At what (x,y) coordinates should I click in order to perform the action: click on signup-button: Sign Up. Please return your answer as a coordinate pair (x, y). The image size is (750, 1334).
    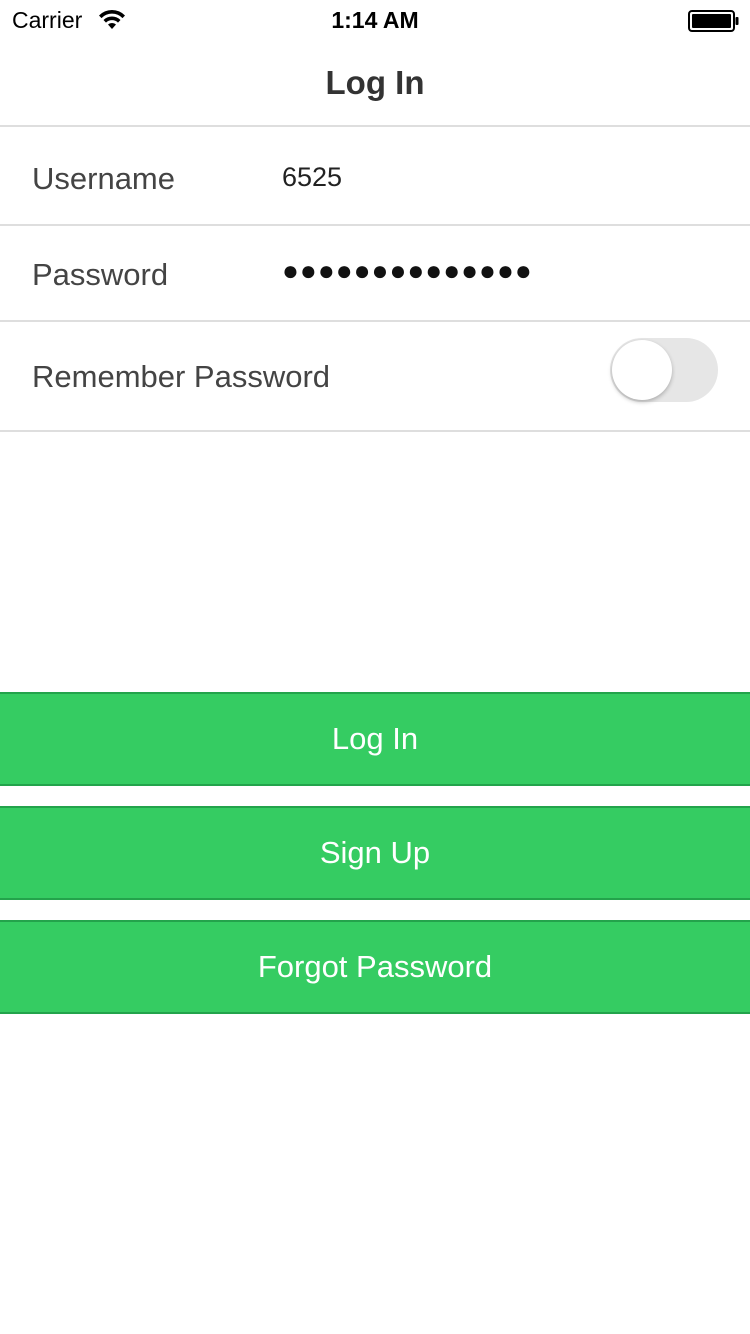
    Looking at the image, I should click on (375, 853).